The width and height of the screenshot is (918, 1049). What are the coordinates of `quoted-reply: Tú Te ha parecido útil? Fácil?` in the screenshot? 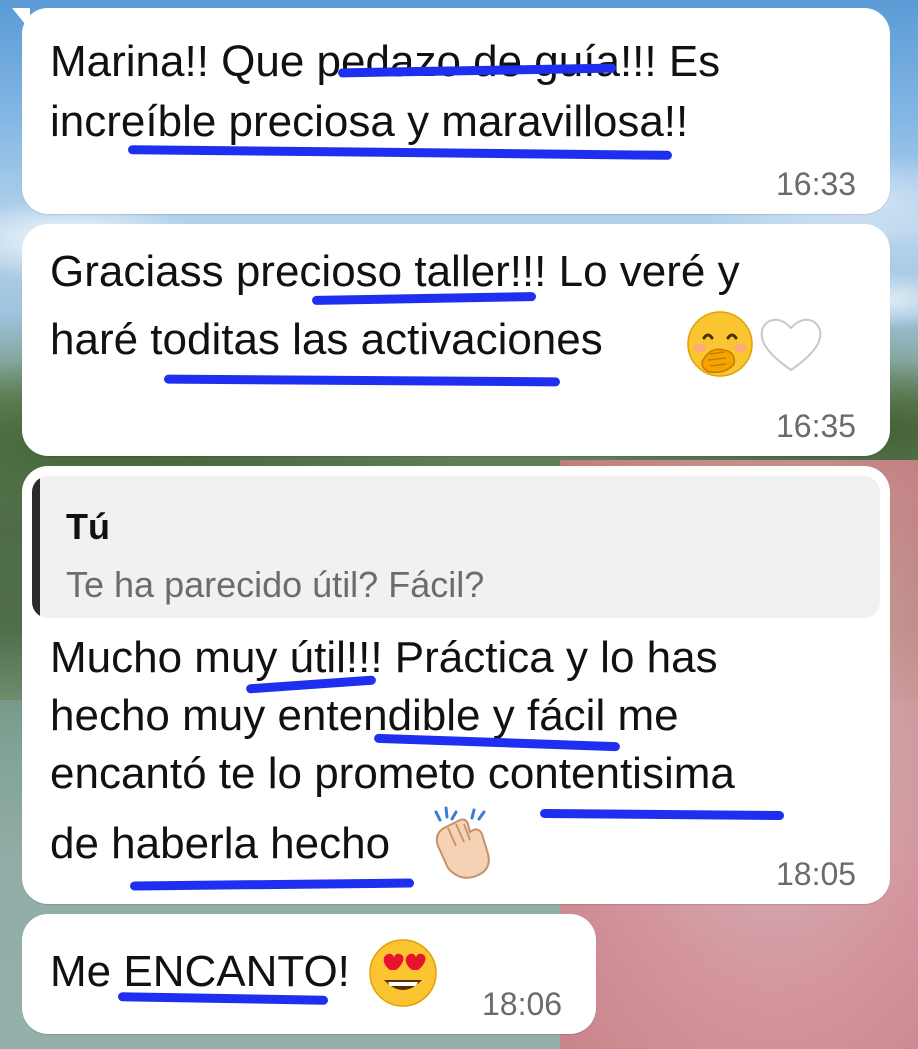 It's located at (456, 547).